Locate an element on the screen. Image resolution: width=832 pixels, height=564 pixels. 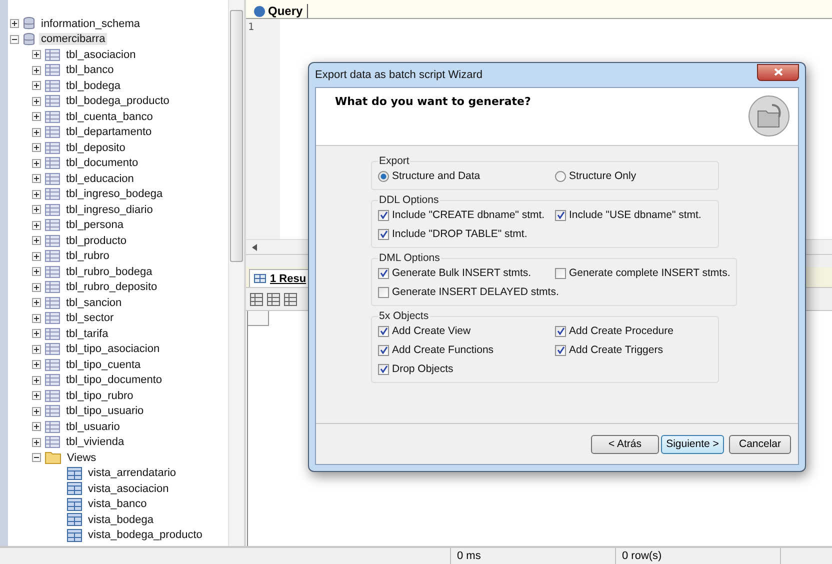
scrollbar is located at coordinates (236, 273).